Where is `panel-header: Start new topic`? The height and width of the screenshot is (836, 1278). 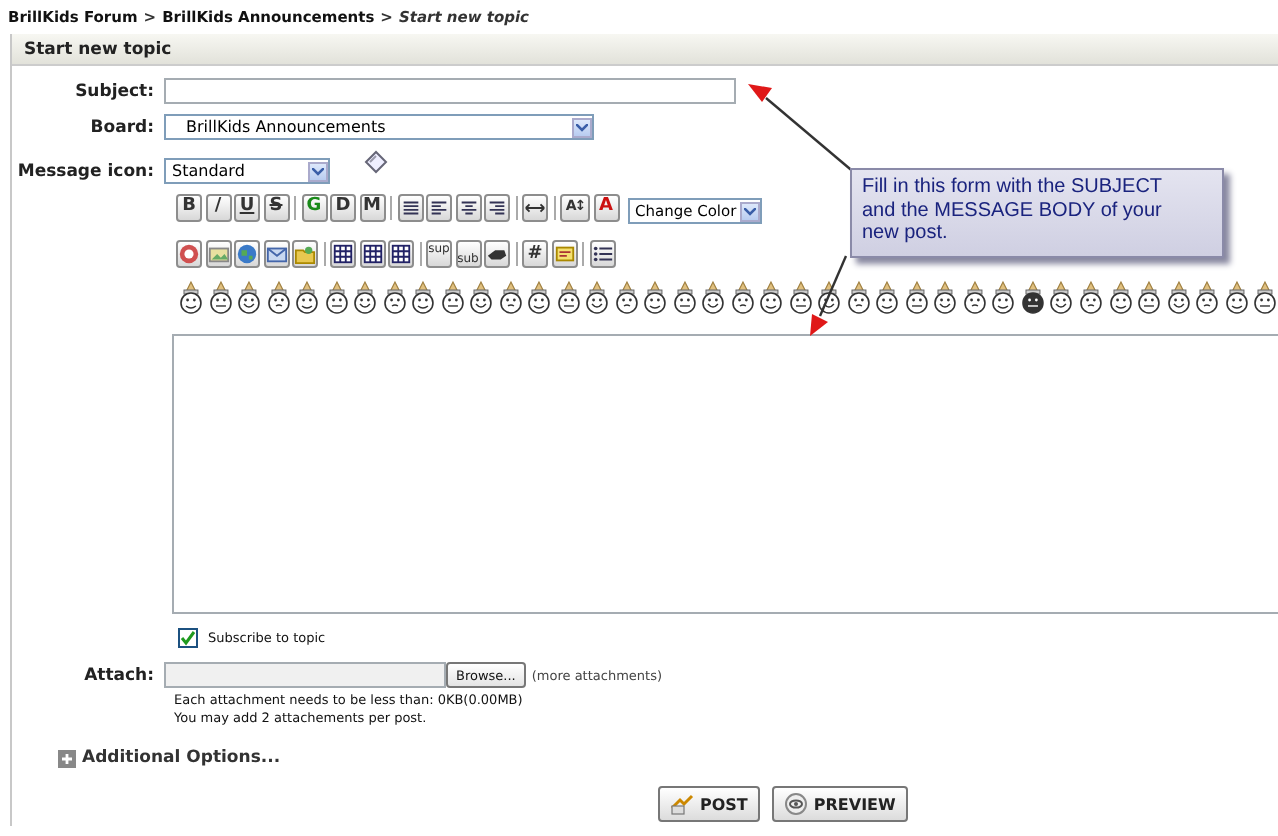
panel-header: Start new topic is located at coordinates (645, 50).